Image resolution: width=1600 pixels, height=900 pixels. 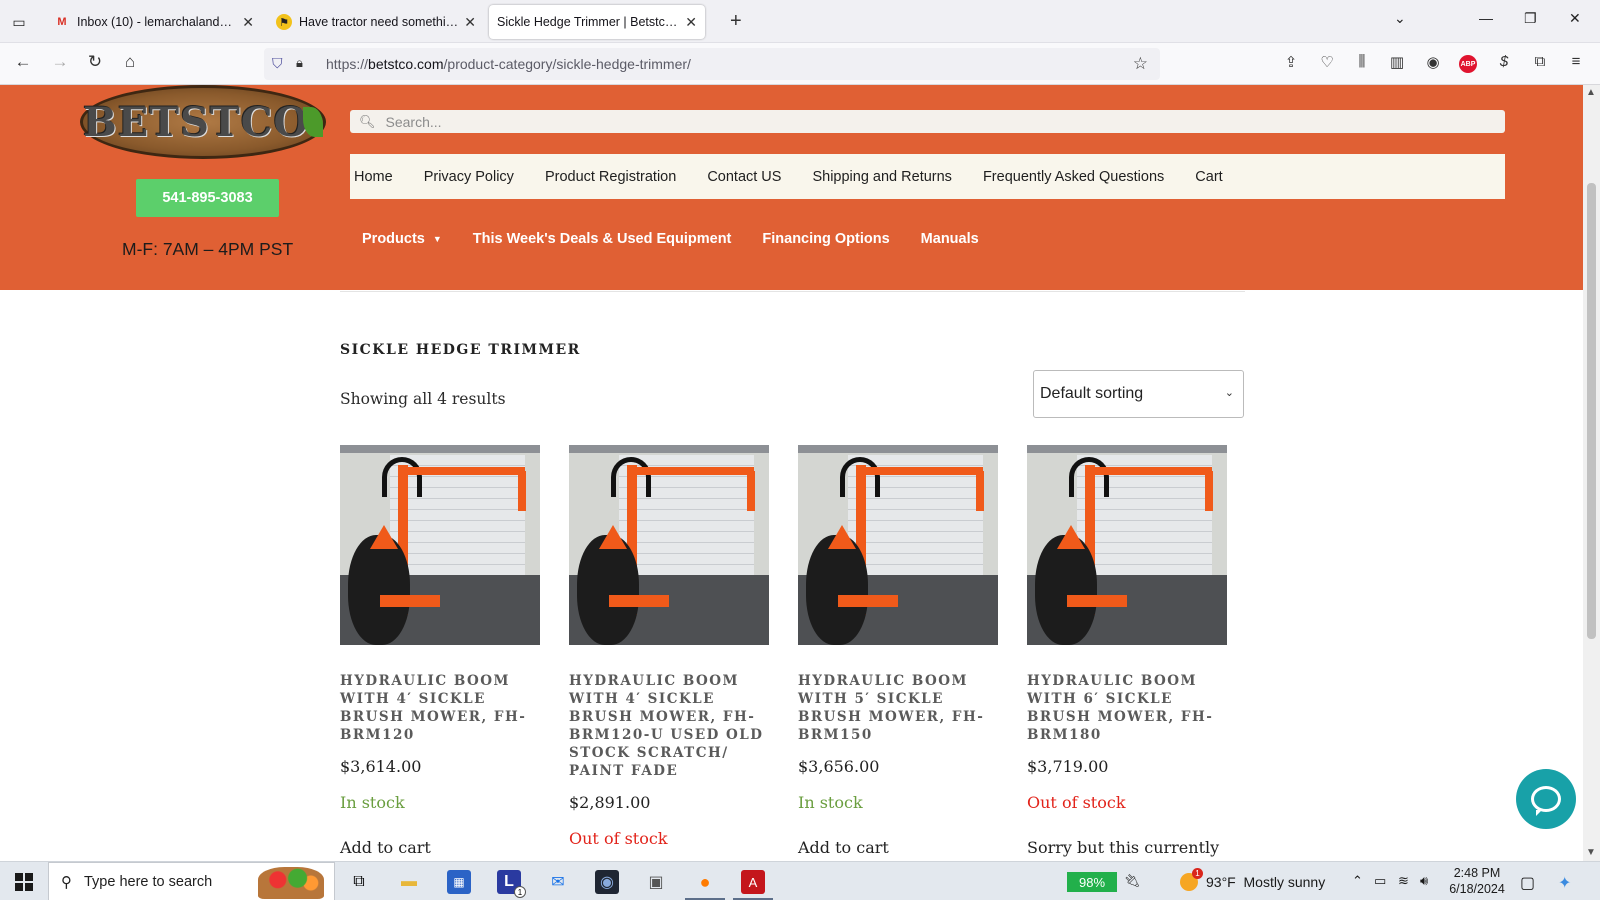 I want to click on phone-button: 541-895-3083, so click(x=207, y=198).